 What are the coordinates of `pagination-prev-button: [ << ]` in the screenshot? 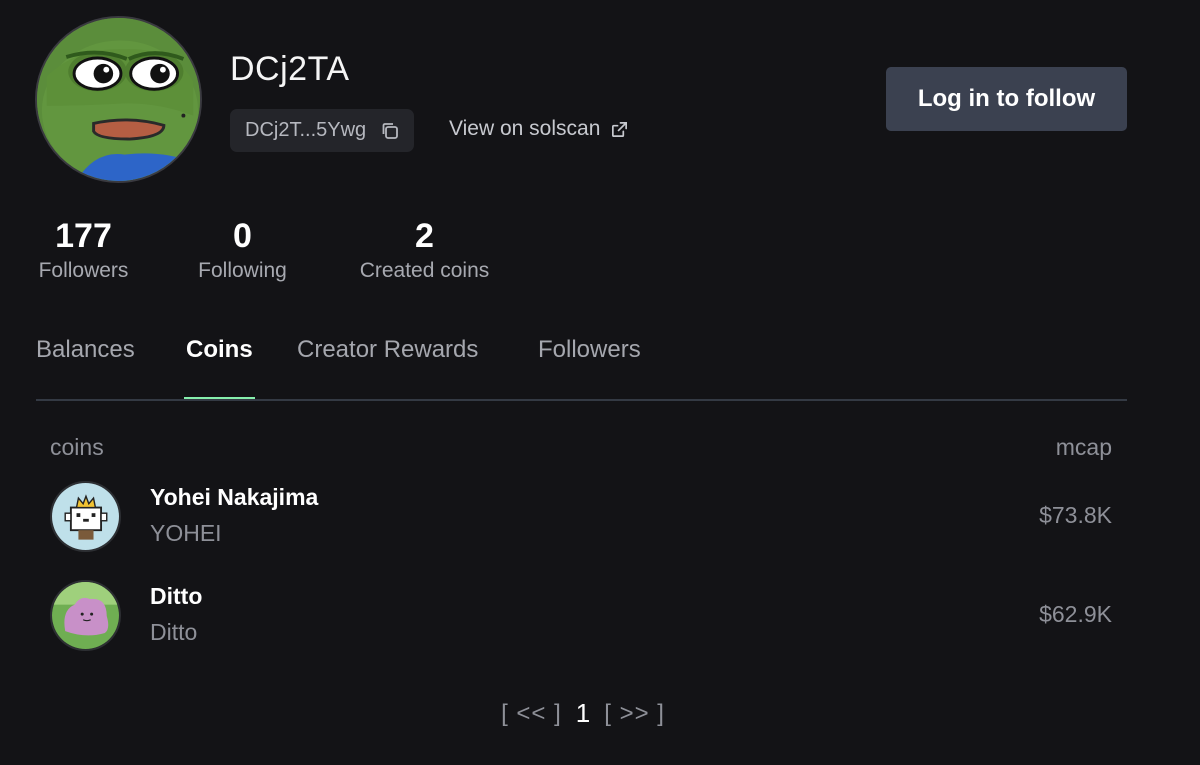 It's located at (531, 714).